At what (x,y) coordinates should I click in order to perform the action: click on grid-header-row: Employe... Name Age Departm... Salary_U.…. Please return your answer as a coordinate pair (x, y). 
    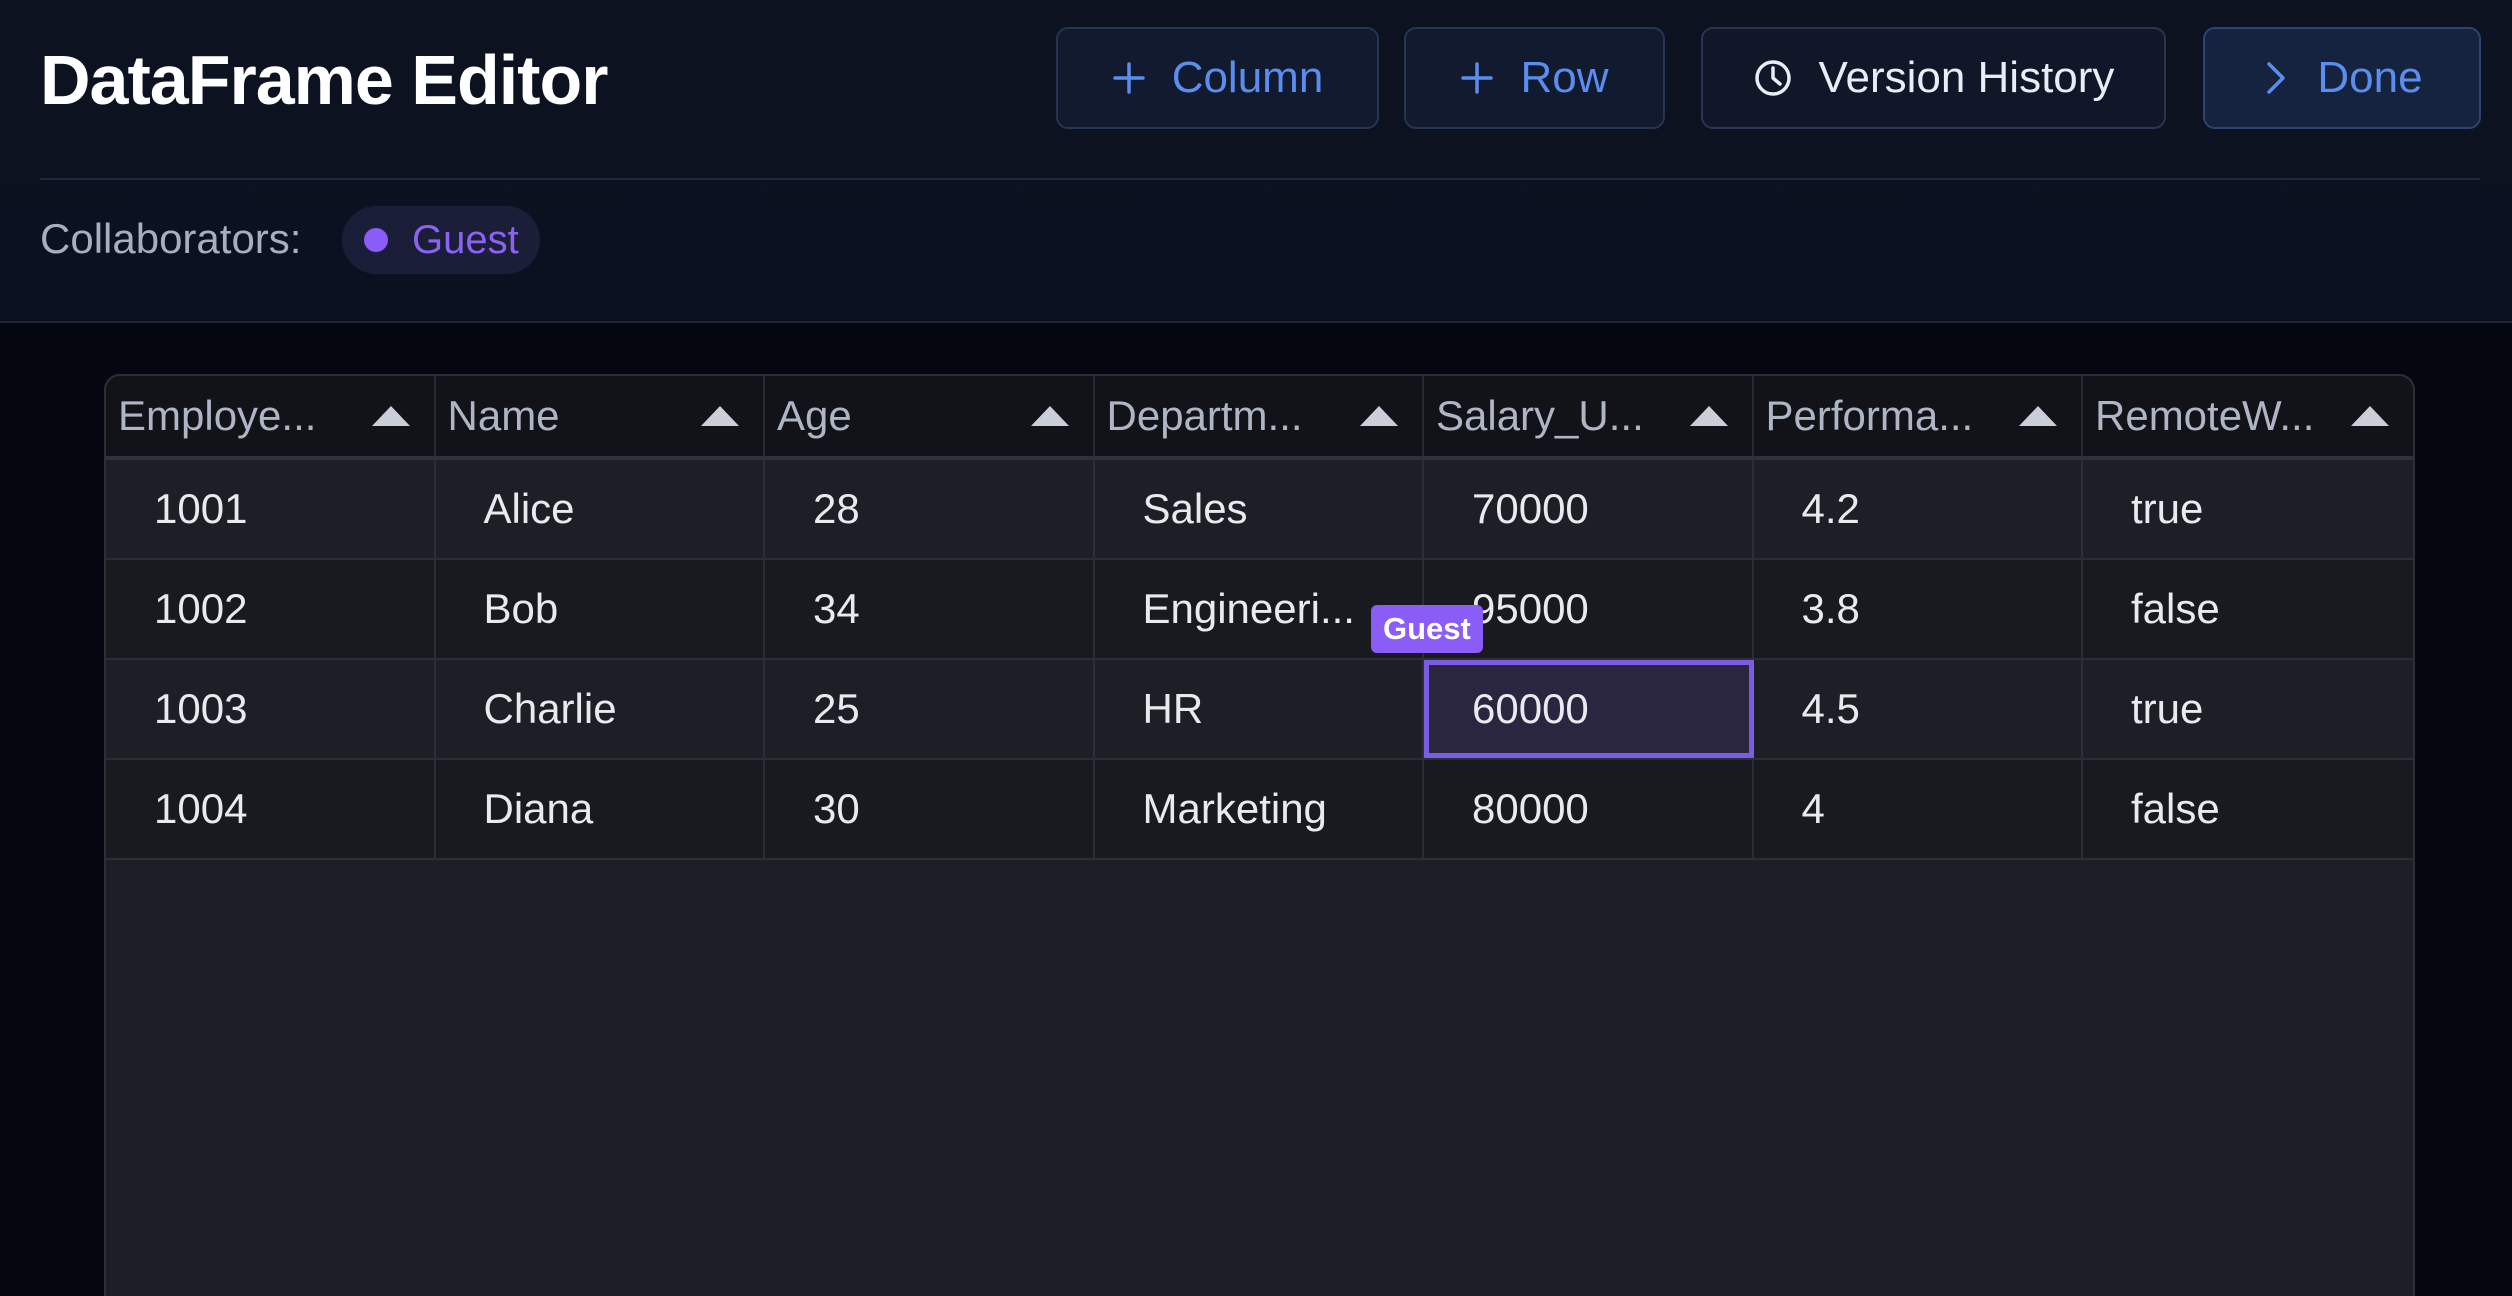
    Looking at the image, I should click on (1259, 418).